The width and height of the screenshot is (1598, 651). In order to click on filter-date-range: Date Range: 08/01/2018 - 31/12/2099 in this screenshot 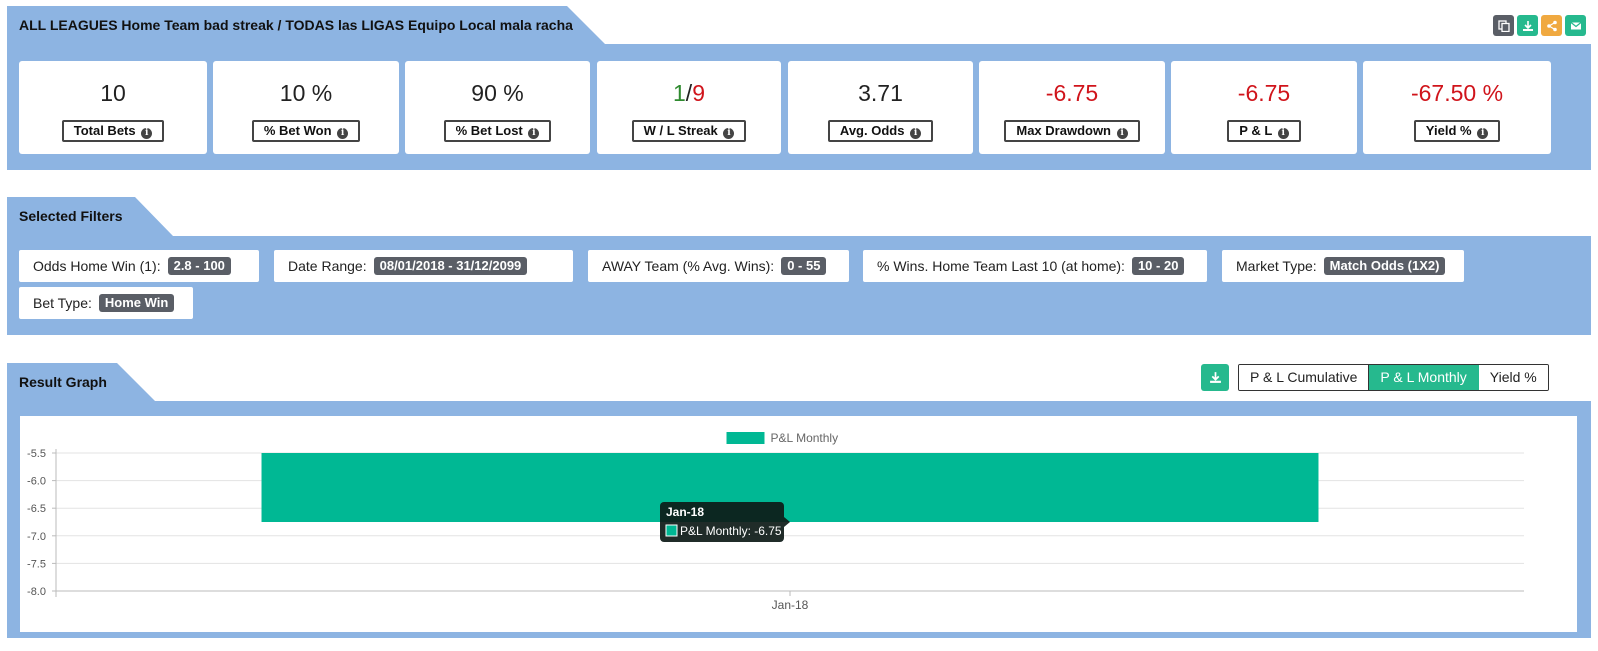, I will do `click(423, 266)`.